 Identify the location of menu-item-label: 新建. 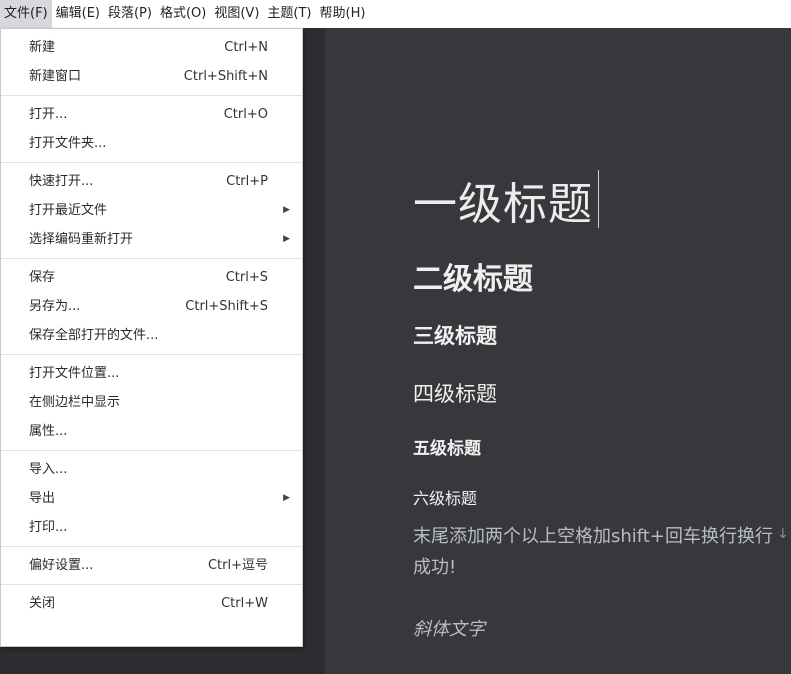
(42, 47).